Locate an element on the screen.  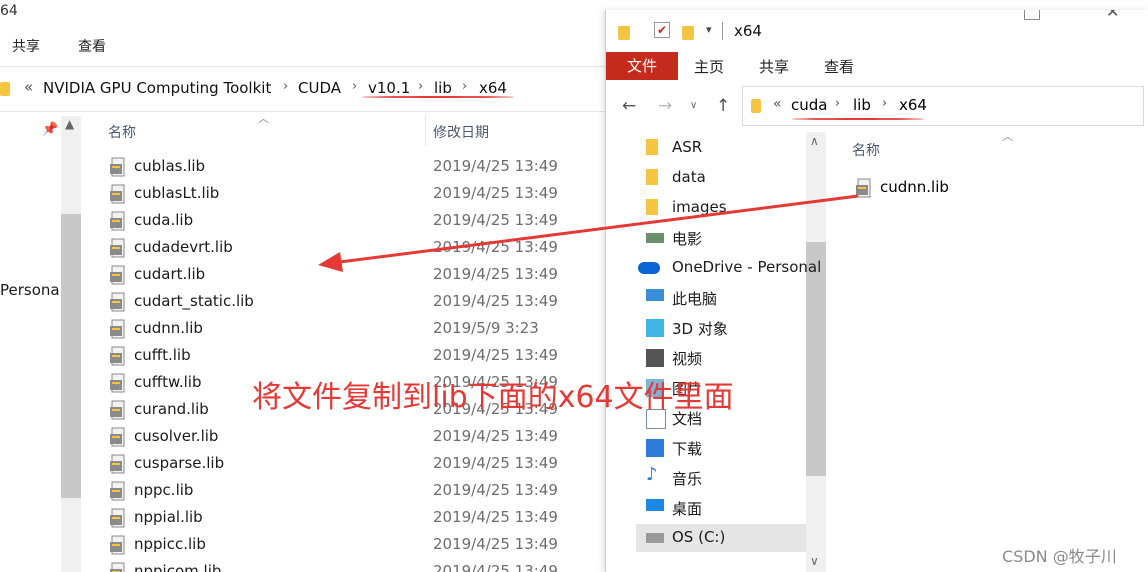
annotation-arrow is located at coordinates (588, 233).